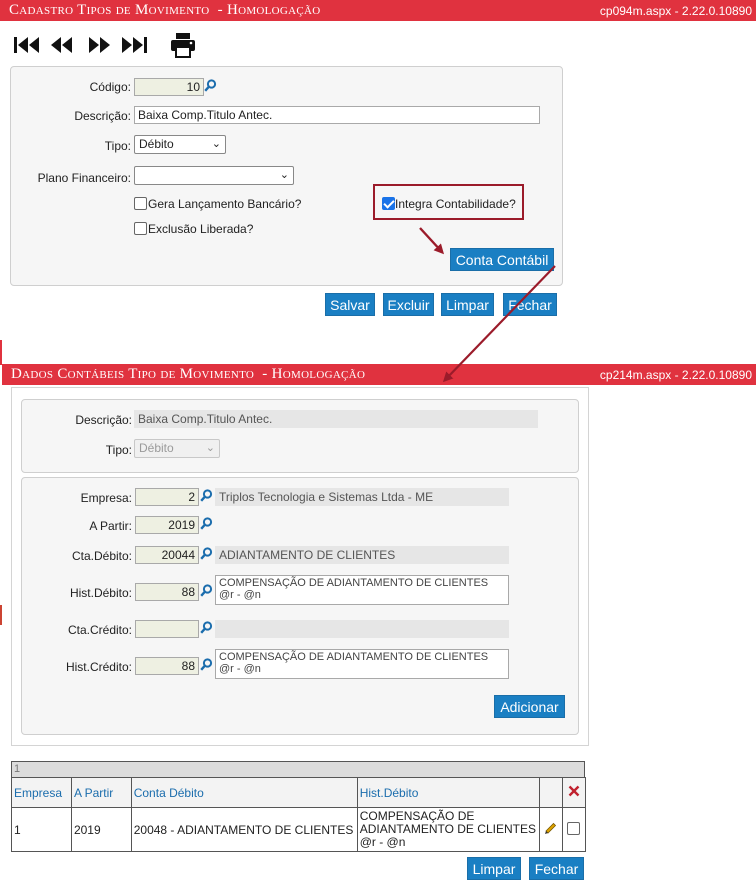 Image resolution: width=756 pixels, height=885 pixels. I want to click on delete-x-icon, so click(574, 791).